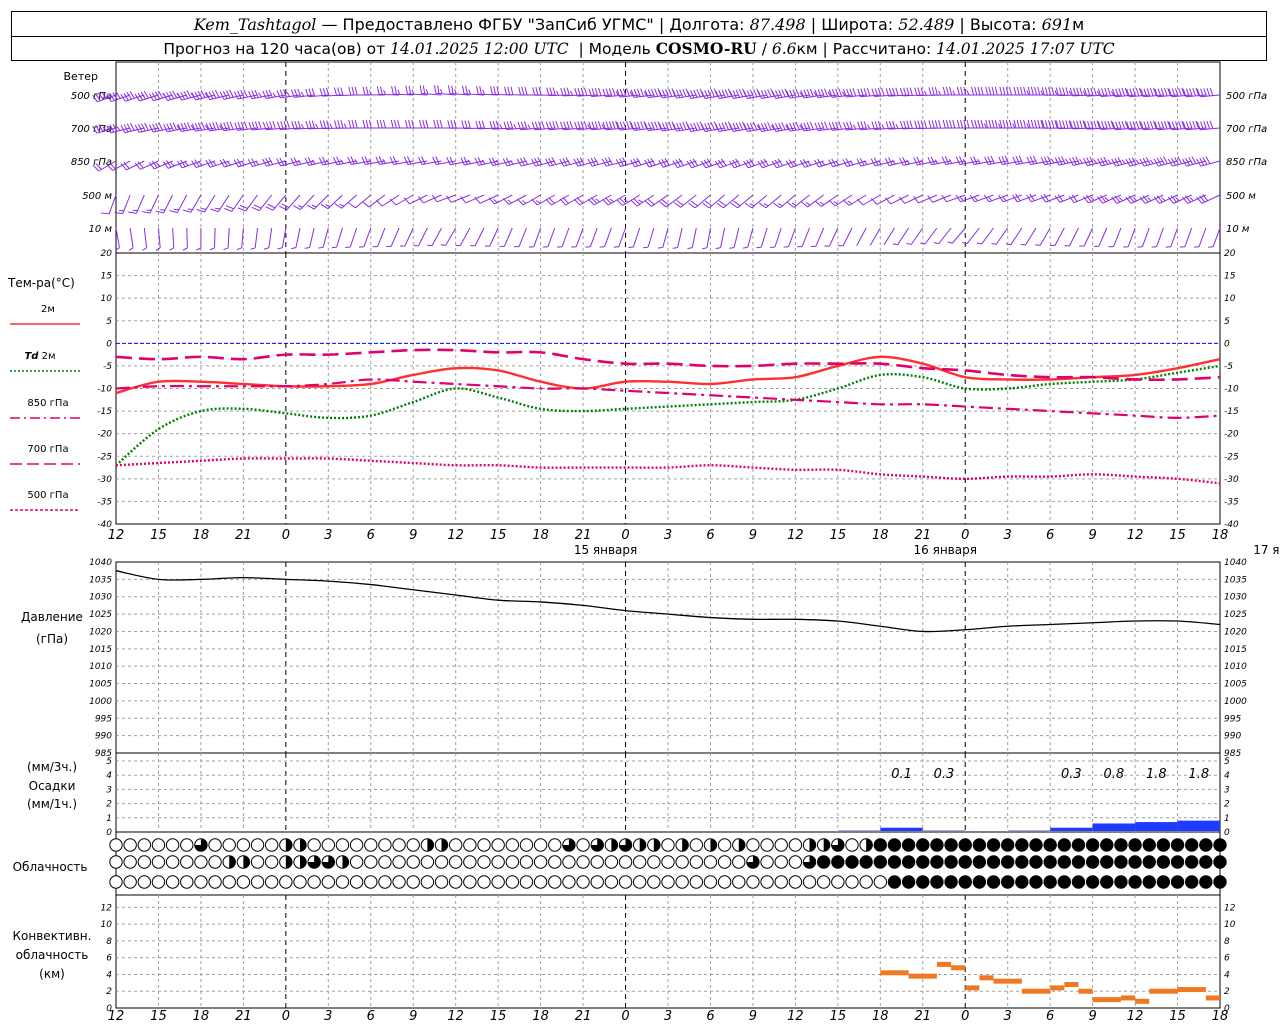  I want to click on precip-tick-label-right: 2, so click(1227, 805).